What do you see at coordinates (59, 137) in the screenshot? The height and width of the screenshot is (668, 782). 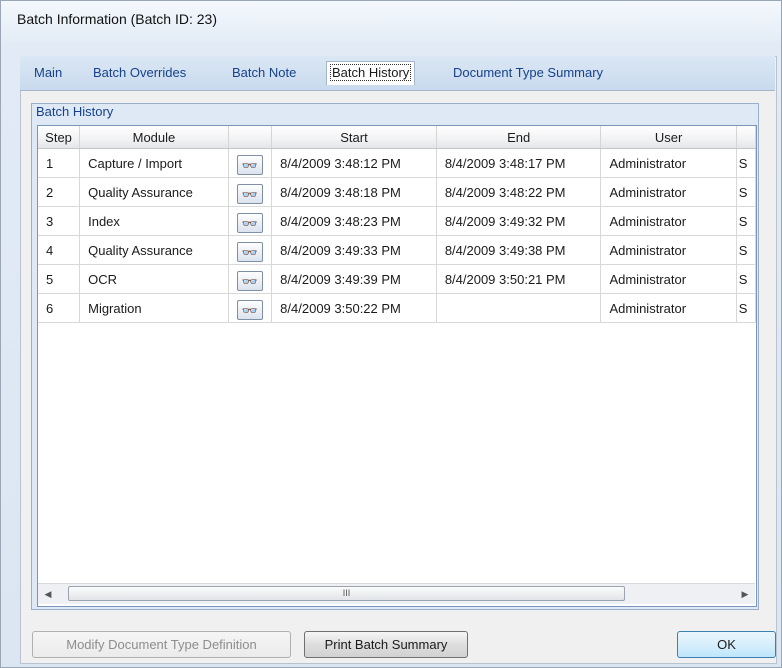 I see `column-header-step: Step` at bounding box center [59, 137].